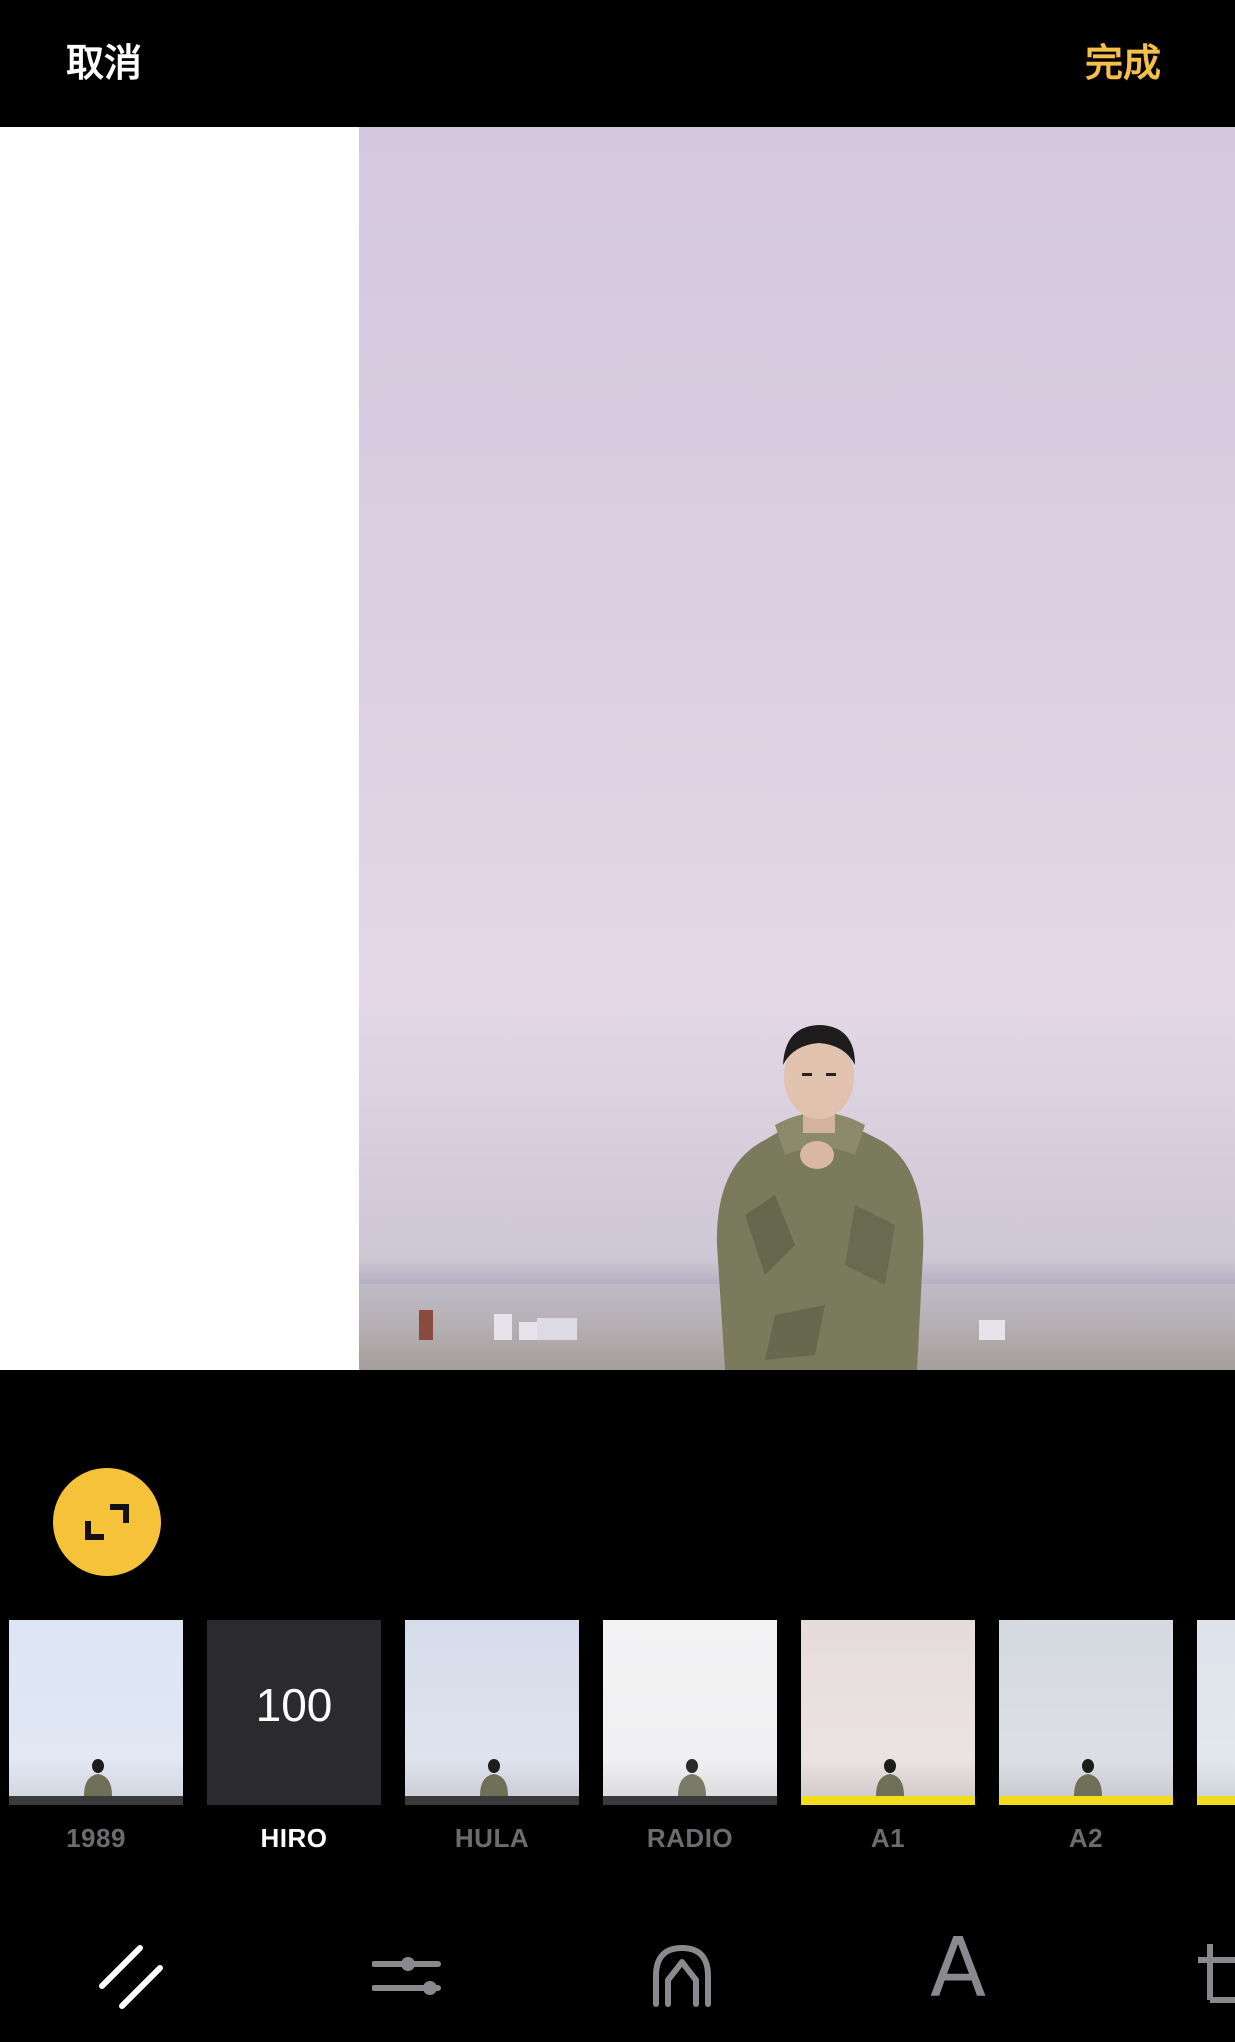 The image size is (1235, 2042). I want to click on filter-thumb-a2, so click(1086, 1712).